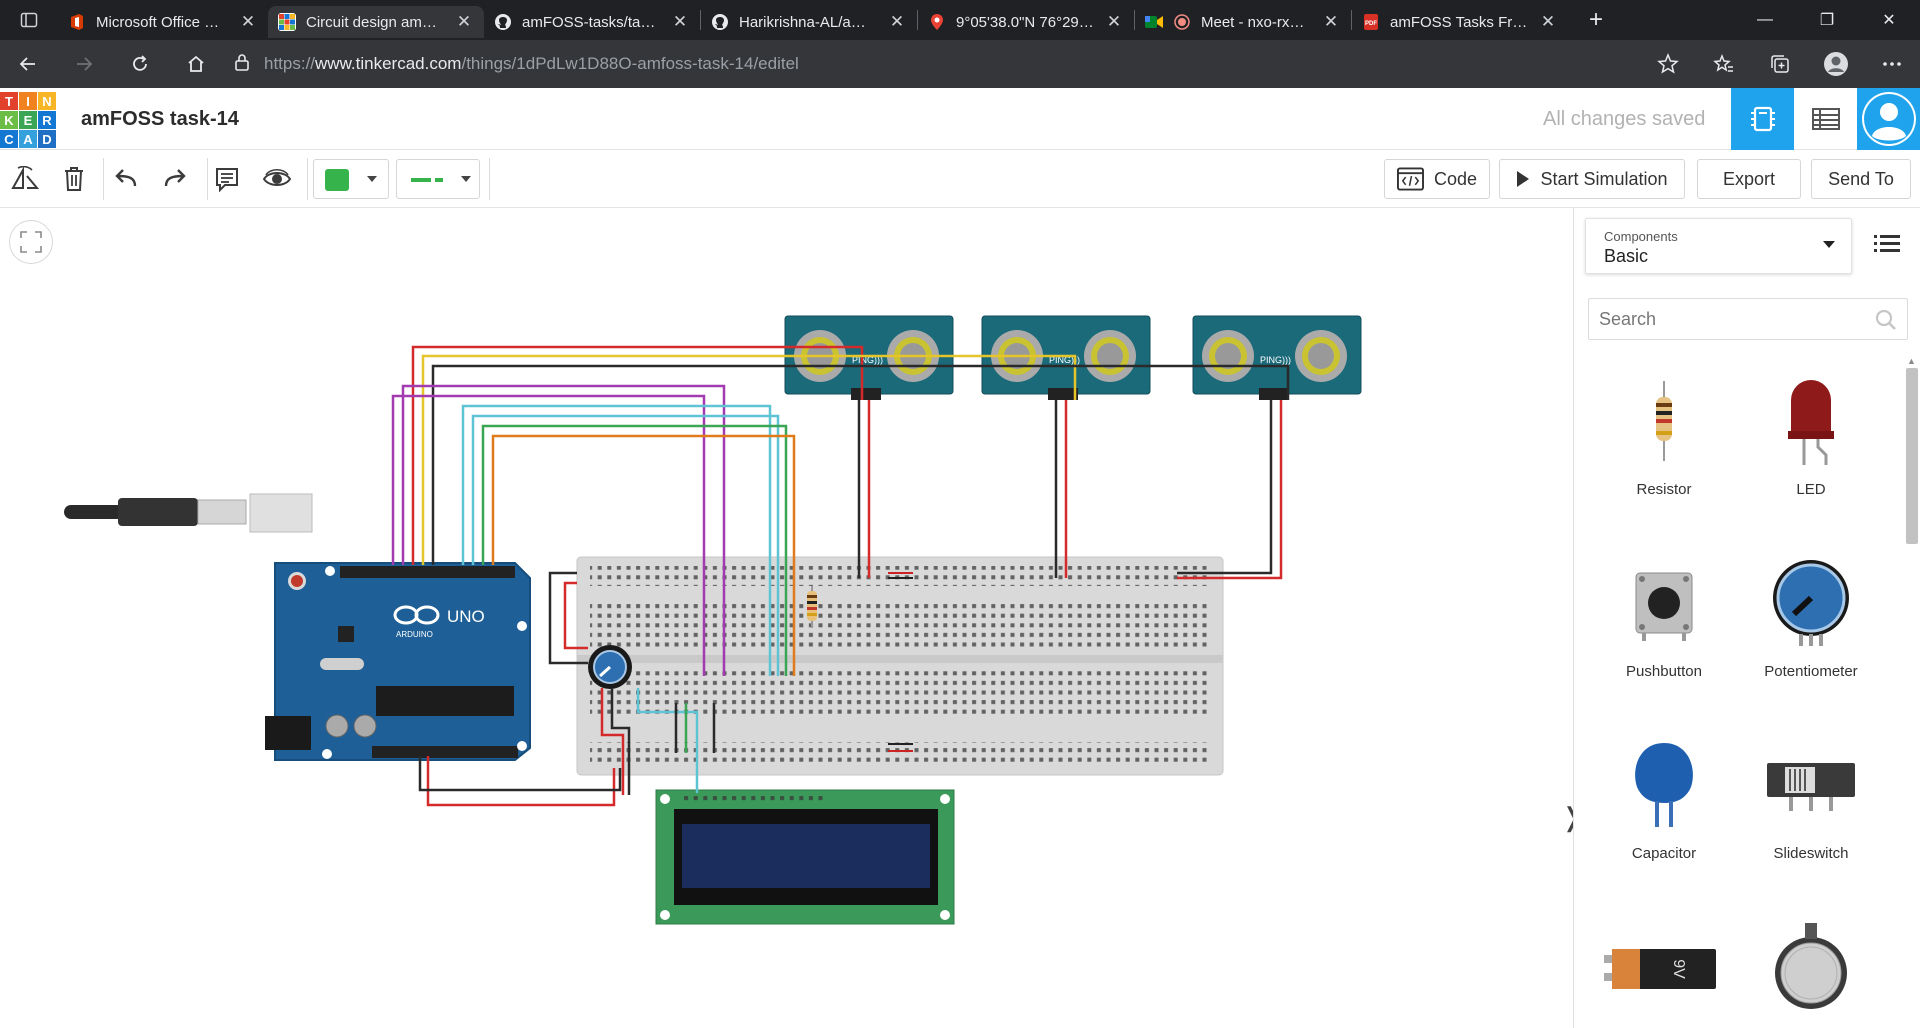  I want to click on code-icon, so click(1410, 179).